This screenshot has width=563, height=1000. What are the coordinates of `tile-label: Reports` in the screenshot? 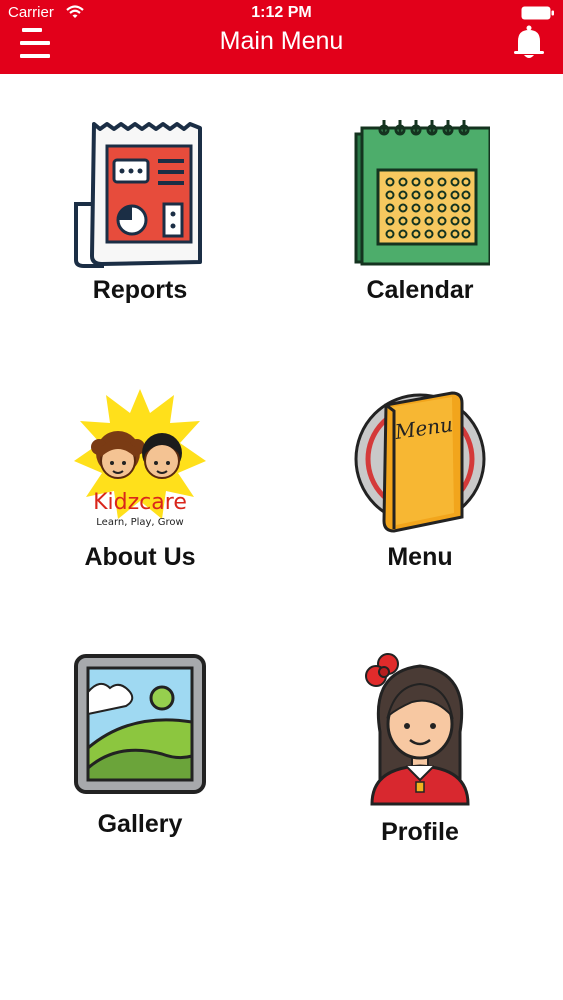 It's located at (140, 290).